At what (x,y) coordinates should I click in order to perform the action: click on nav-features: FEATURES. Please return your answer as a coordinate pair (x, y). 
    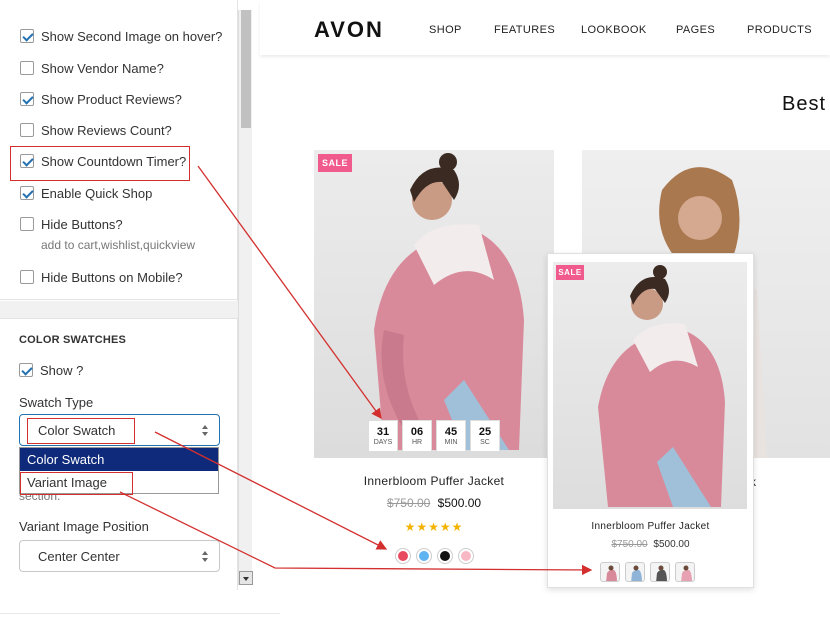
    Looking at the image, I should click on (524, 30).